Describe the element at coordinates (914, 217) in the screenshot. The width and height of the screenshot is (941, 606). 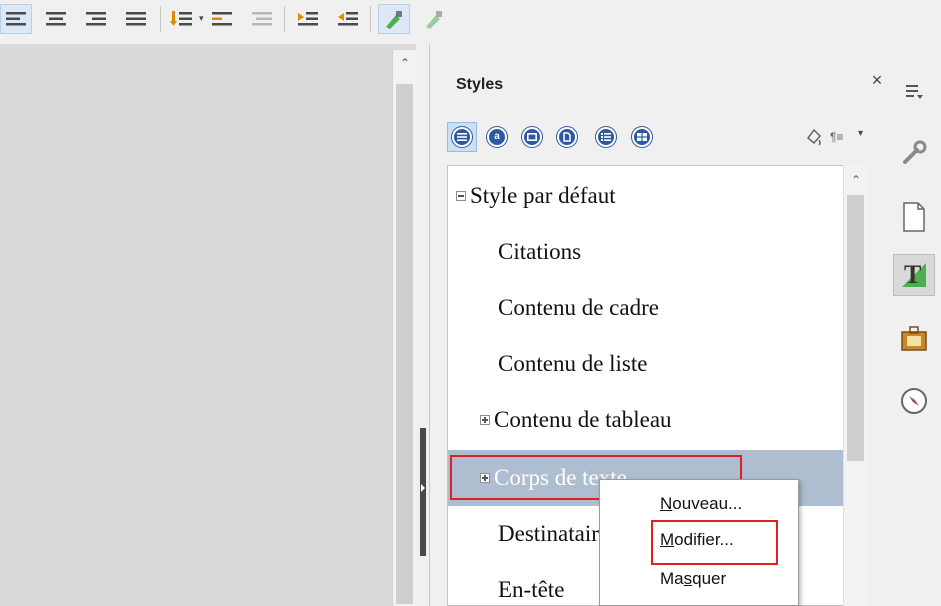
I see `page-icon` at that location.